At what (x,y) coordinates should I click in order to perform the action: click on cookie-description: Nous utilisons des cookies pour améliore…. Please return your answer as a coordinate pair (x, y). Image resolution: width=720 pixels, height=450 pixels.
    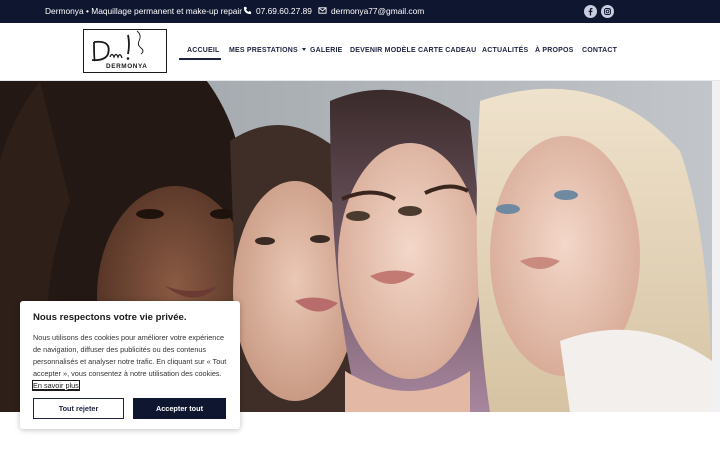
    Looking at the image, I should click on (130, 355).